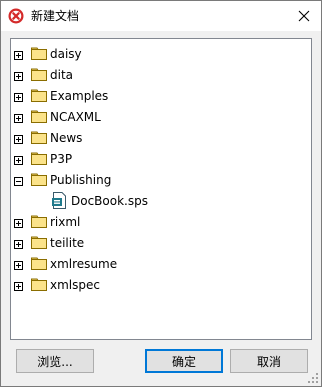  What do you see at coordinates (156, 222) in the screenshot?
I see `tree-folder-rixml: rixml` at bounding box center [156, 222].